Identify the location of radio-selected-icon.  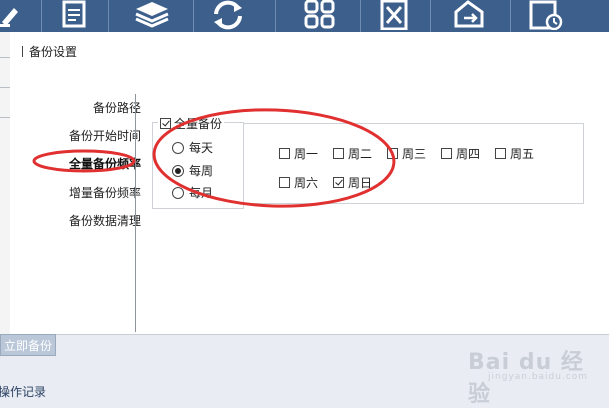
(178, 170).